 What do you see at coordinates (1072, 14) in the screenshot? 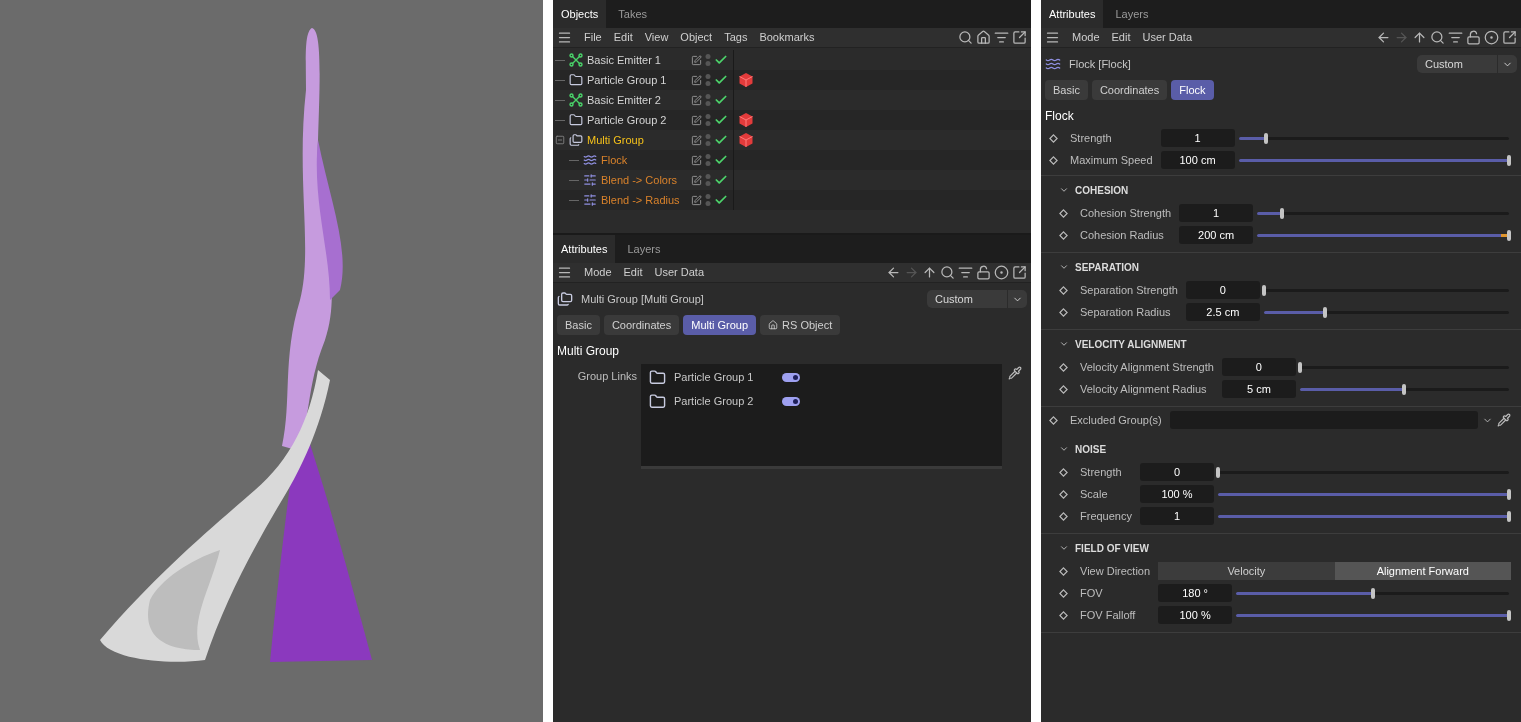
I see `panel-tab: Attributes` at bounding box center [1072, 14].